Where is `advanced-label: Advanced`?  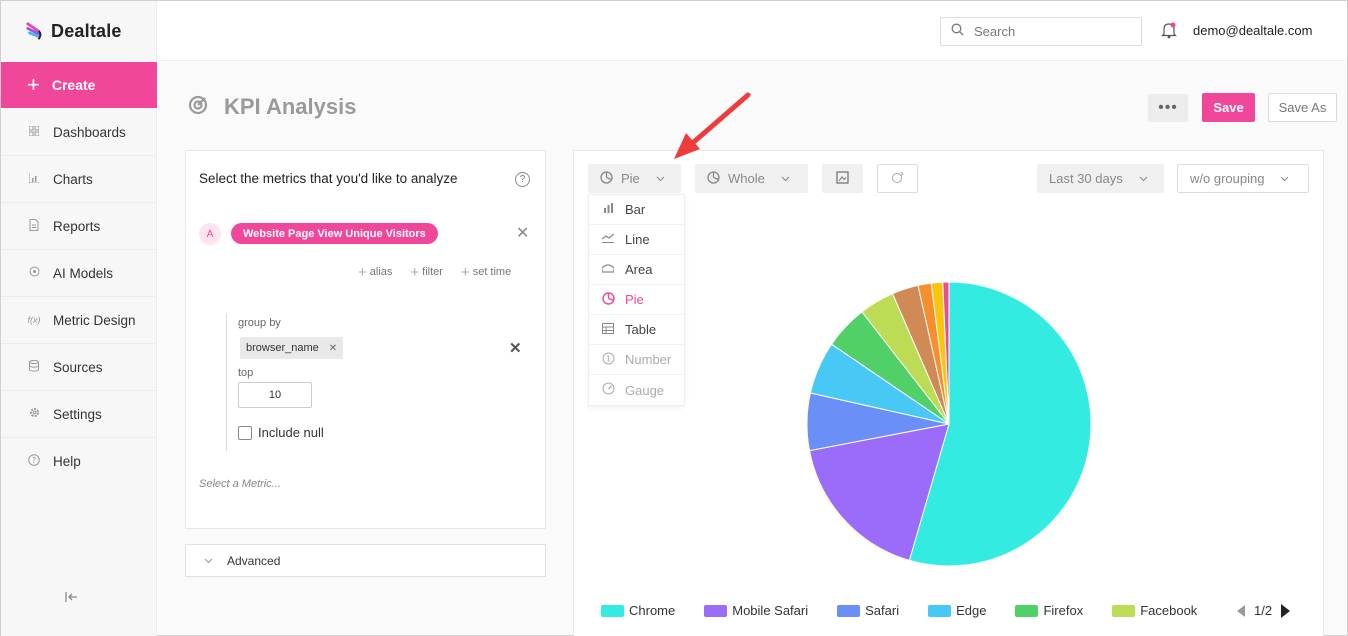 advanced-label: Advanced is located at coordinates (254, 560).